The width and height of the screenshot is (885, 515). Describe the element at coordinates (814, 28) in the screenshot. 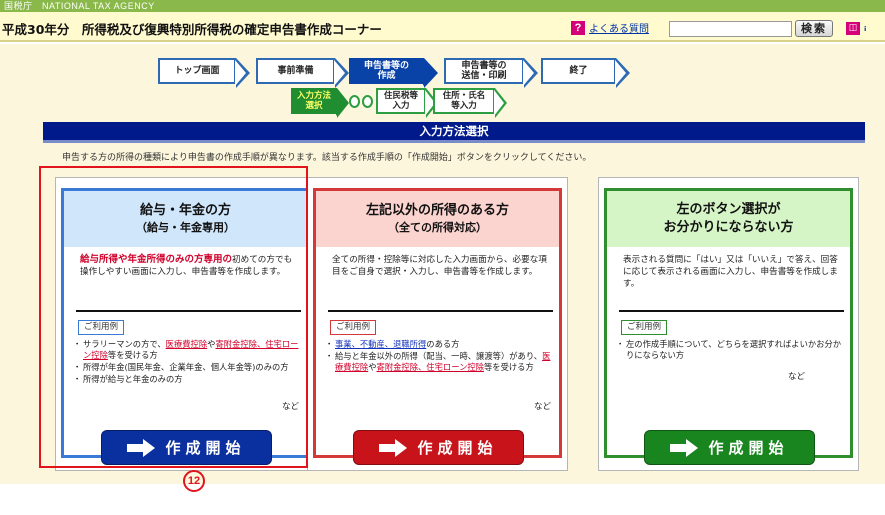

I see `search-button: 検索` at that location.